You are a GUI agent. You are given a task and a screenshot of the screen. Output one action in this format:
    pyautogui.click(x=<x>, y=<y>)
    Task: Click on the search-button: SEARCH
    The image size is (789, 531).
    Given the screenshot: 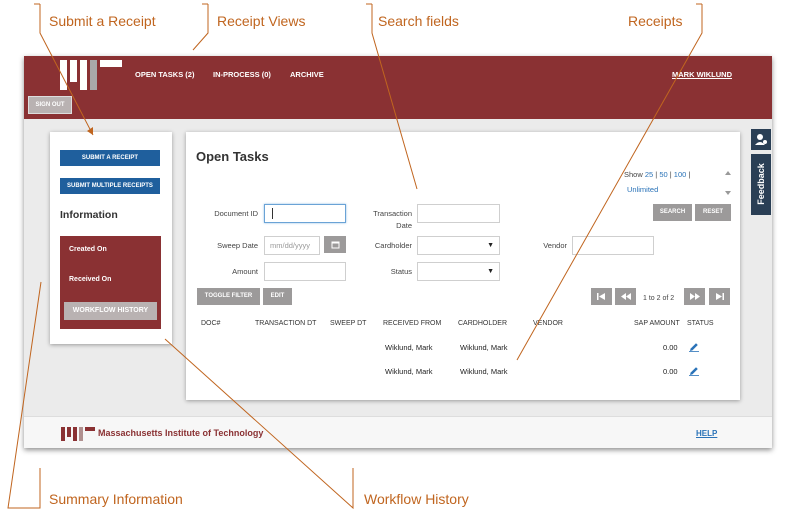 What is the action you would take?
    pyautogui.click(x=672, y=212)
    